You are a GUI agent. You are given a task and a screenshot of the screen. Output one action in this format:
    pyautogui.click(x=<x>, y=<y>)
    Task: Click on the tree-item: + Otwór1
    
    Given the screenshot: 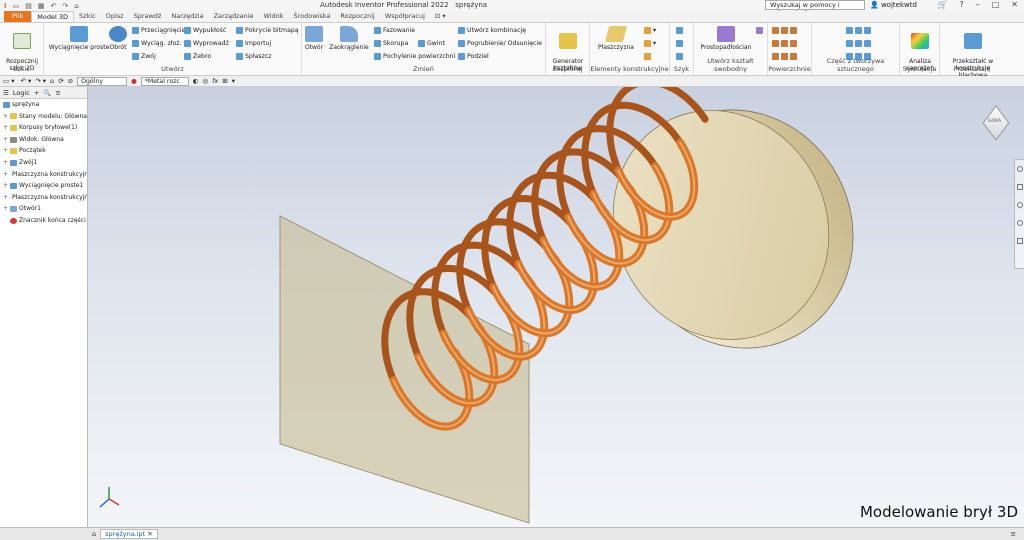 What is the action you would take?
    pyautogui.click(x=43, y=209)
    